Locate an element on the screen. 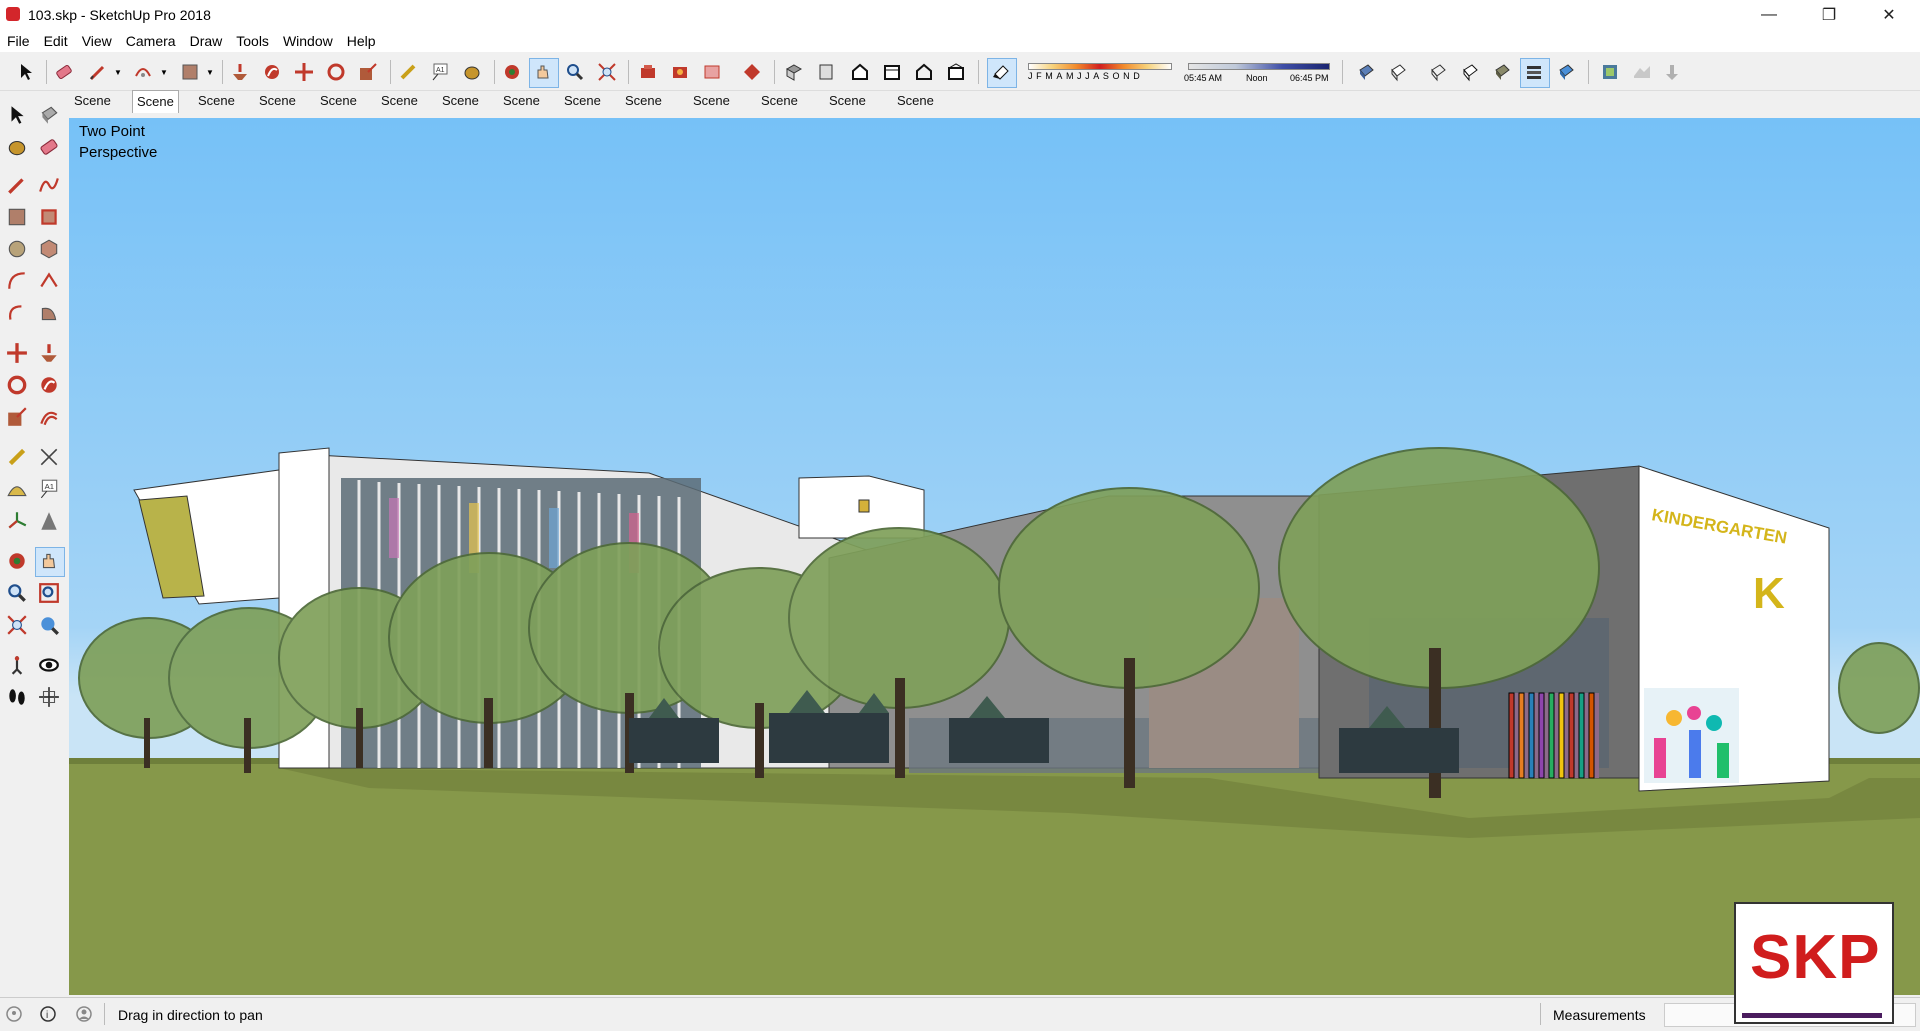 This screenshot has width=1920, height=1031. share-component-icon is located at coordinates (712, 72).